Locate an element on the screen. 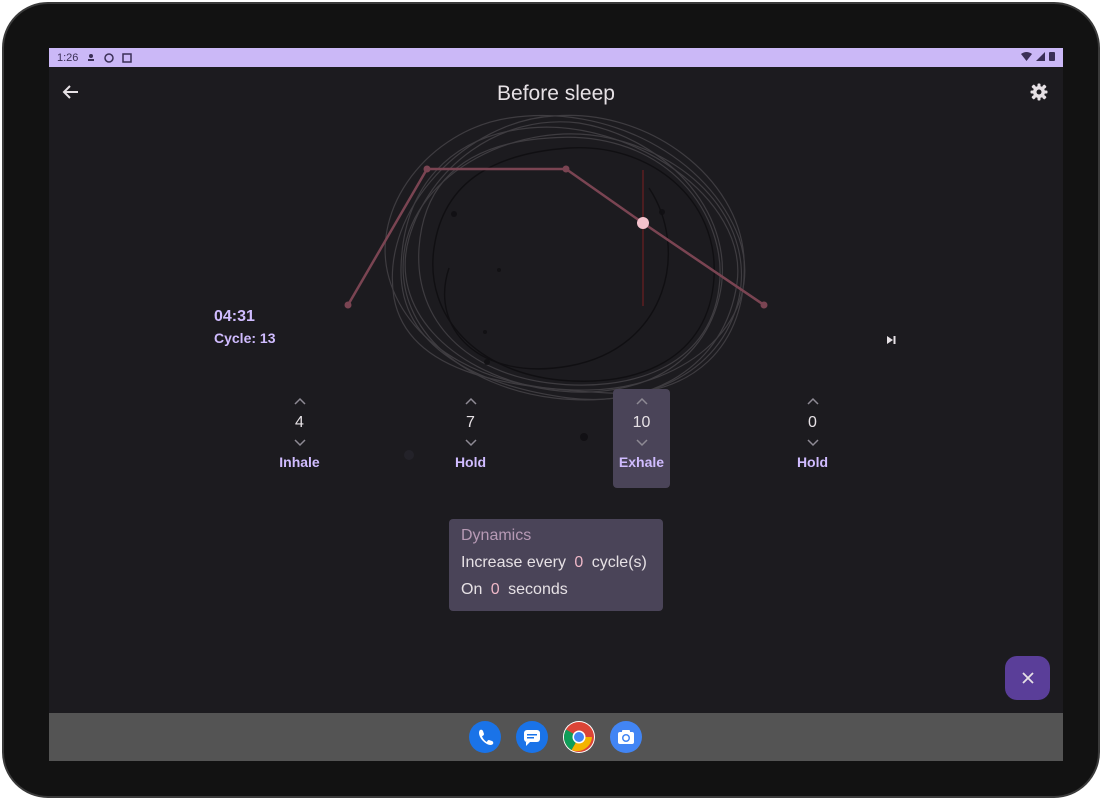  skip-next-button is located at coordinates (891, 340).